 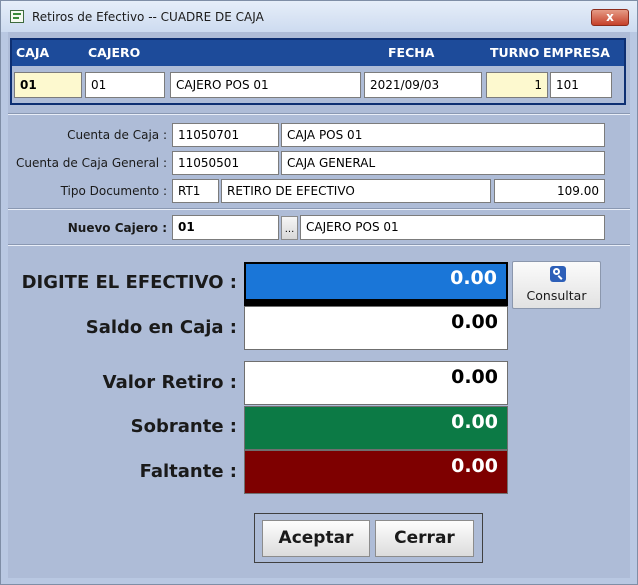 I want to click on saldo-label: Saldo en Caja :, so click(x=161, y=327).